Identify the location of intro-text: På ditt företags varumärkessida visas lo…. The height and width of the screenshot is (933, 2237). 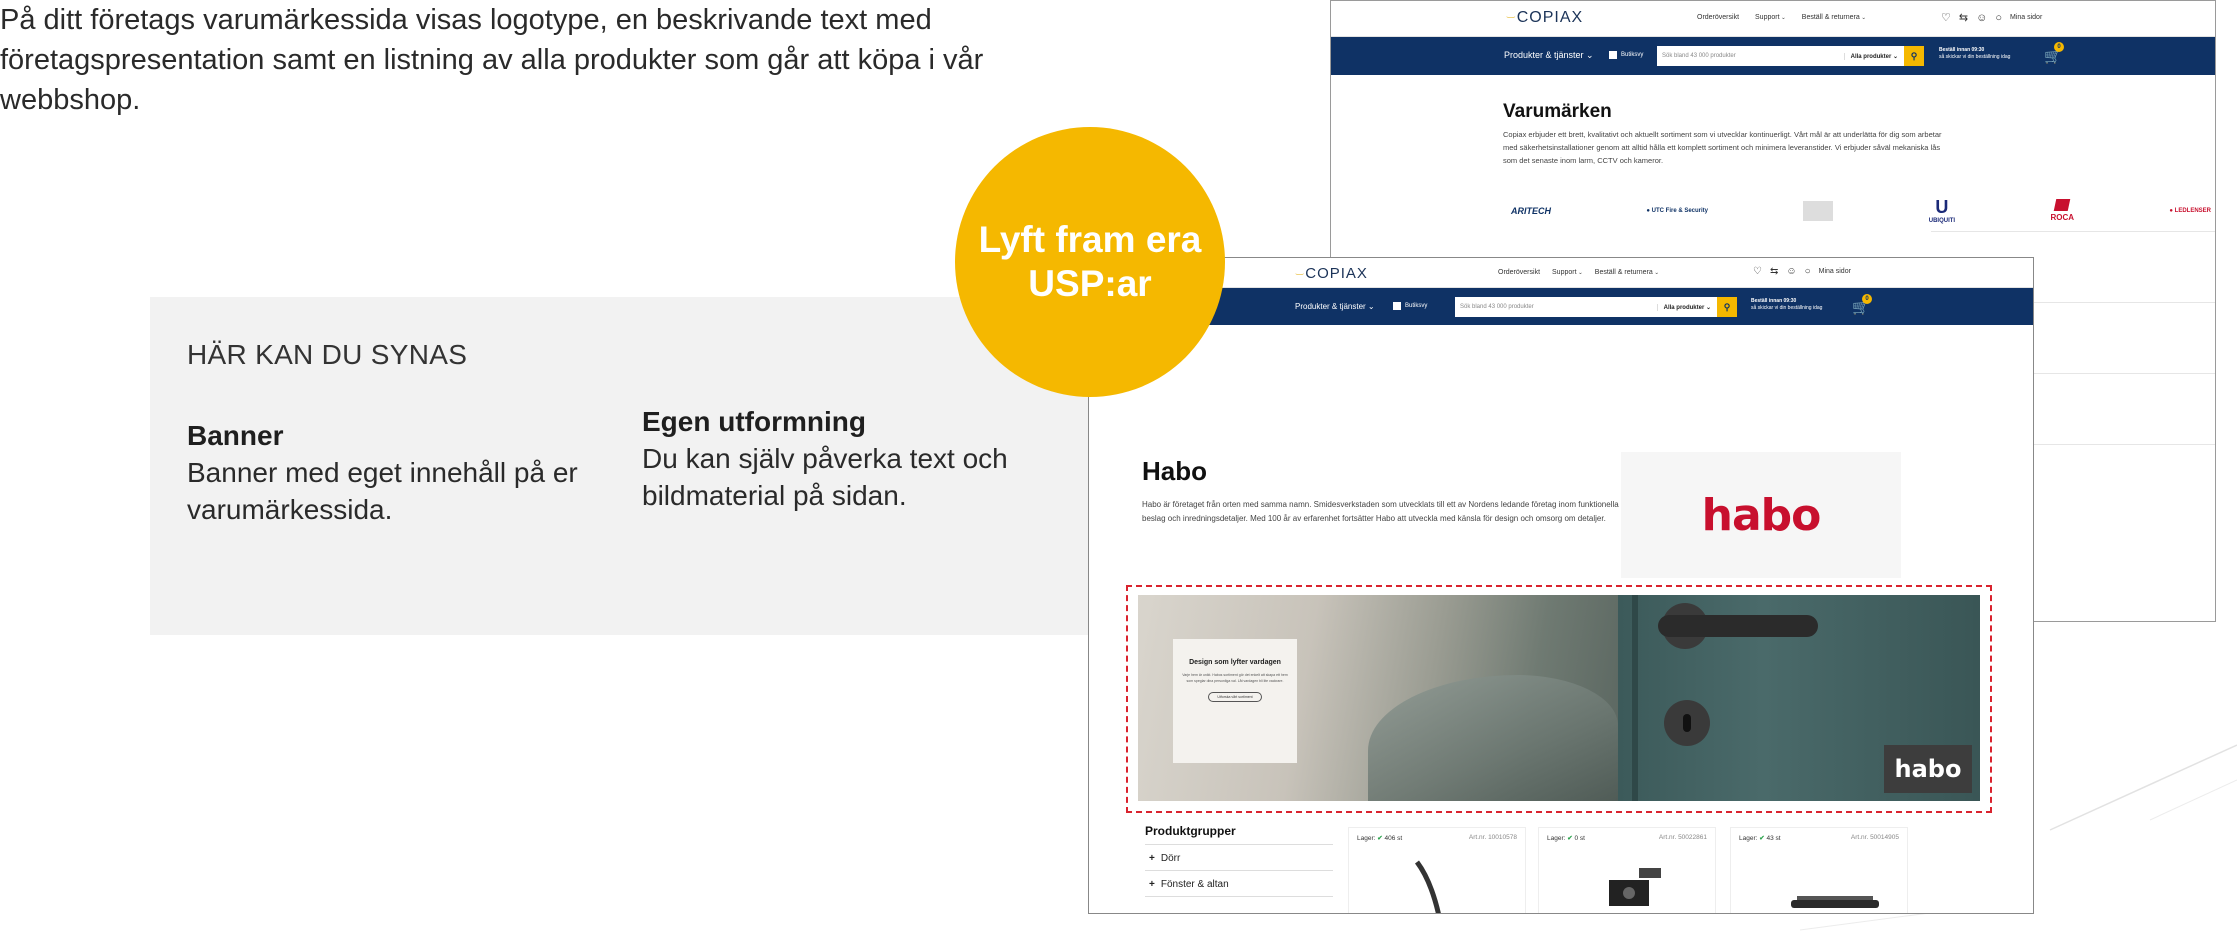
(492, 60).